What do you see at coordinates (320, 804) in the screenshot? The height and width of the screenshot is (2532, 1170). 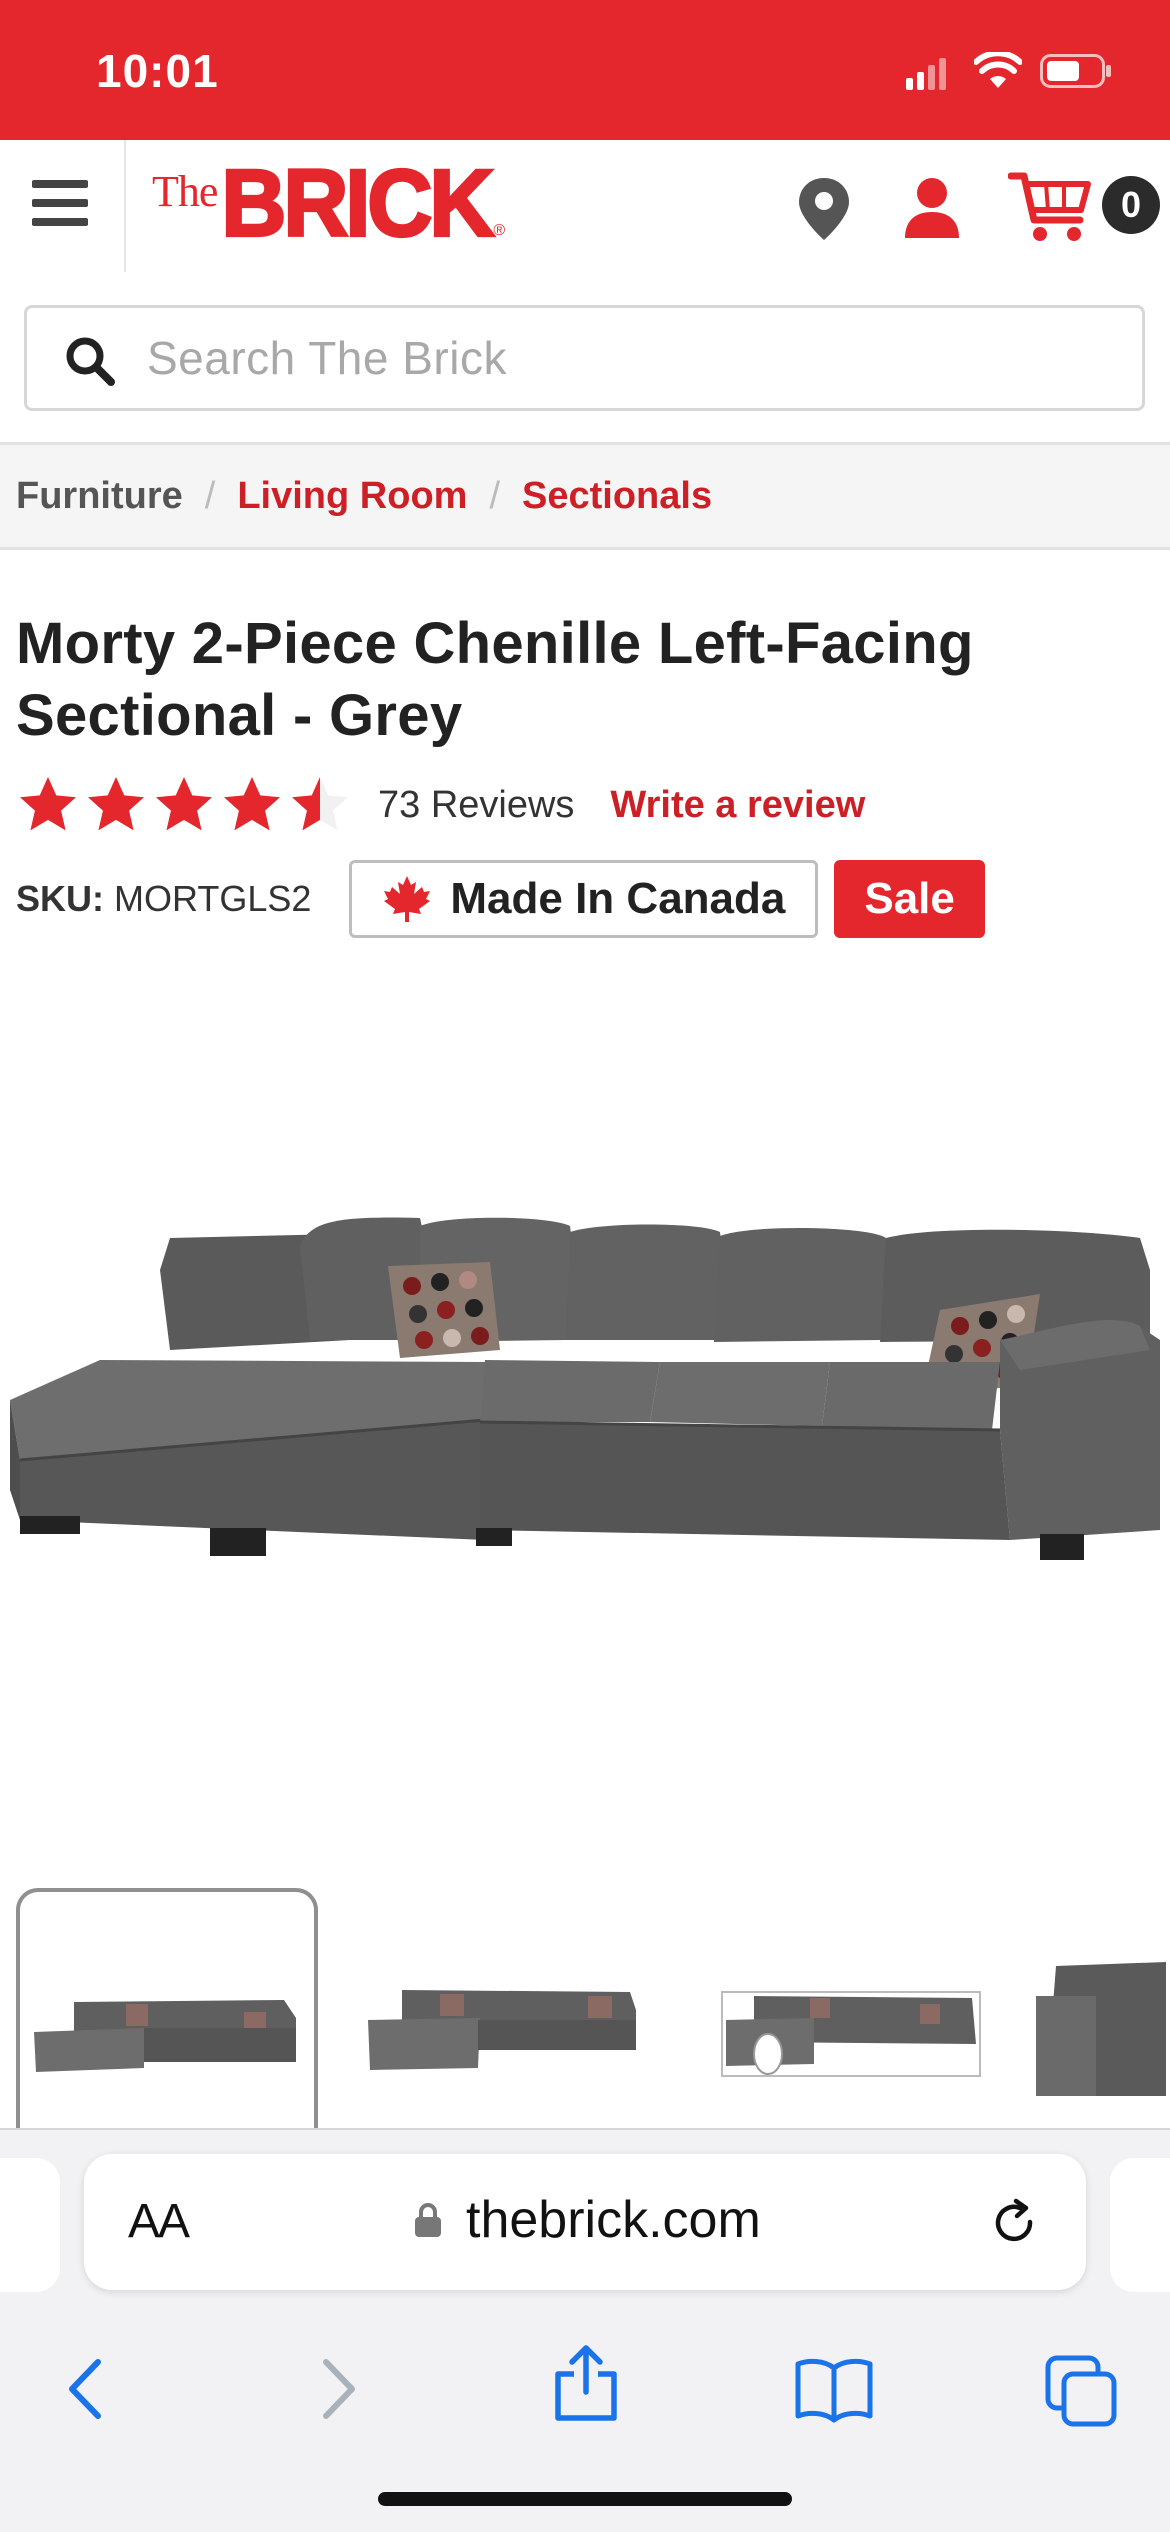 I see `star-half-icon` at bounding box center [320, 804].